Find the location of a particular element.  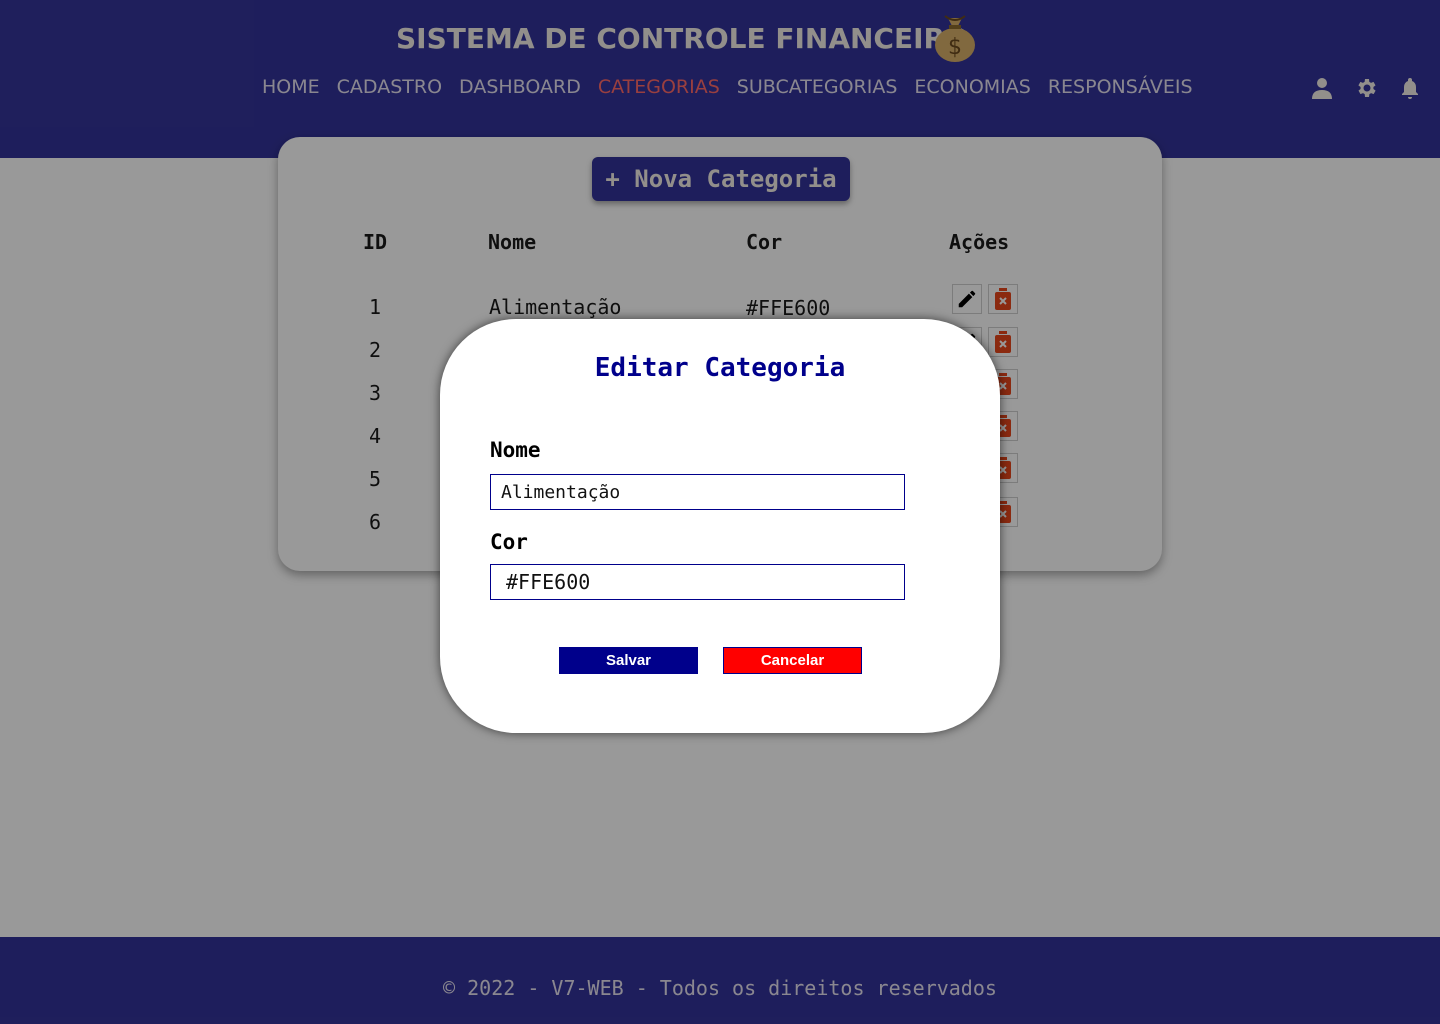

name-field-label: Nome is located at coordinates (515, 450).